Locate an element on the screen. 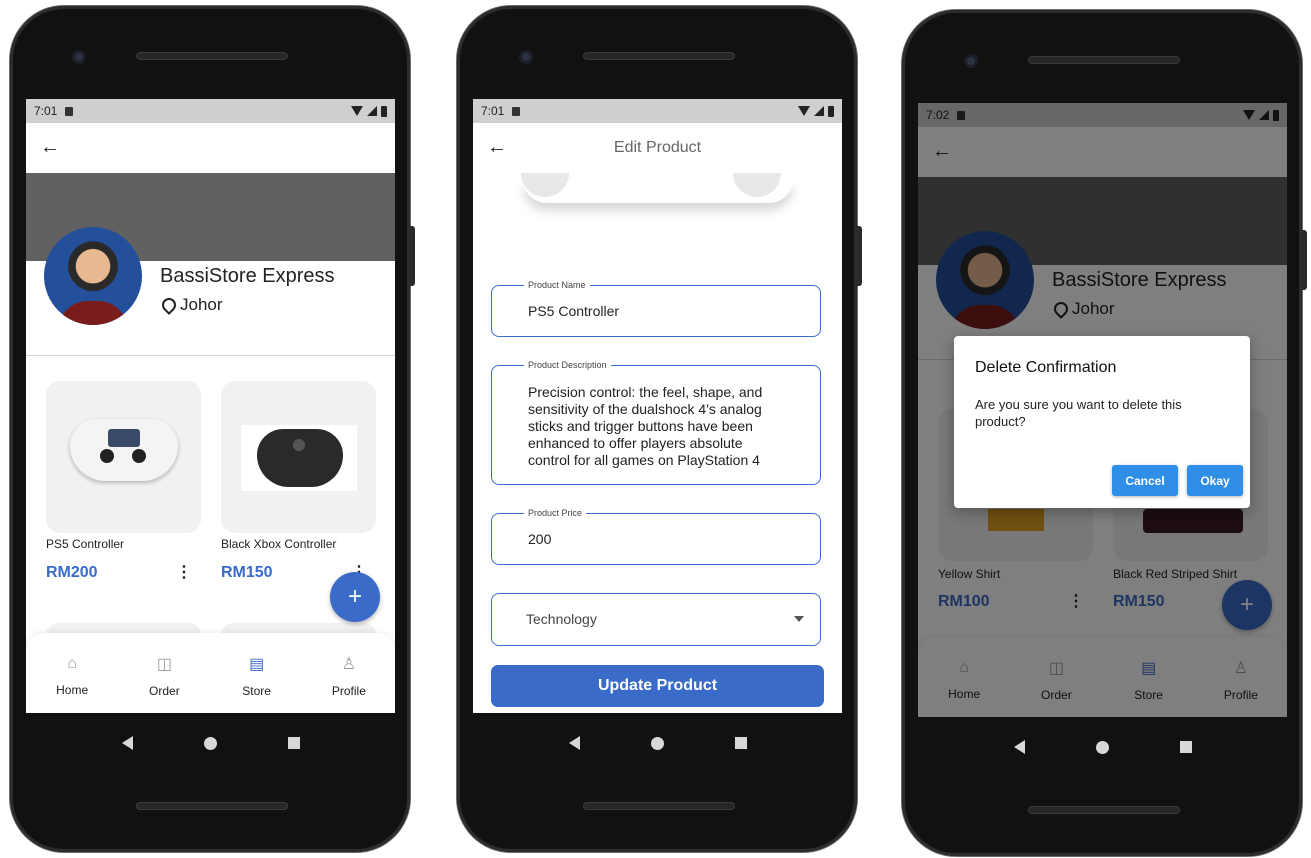  home-icon: ⌂ is located at coordinates (72, 663).